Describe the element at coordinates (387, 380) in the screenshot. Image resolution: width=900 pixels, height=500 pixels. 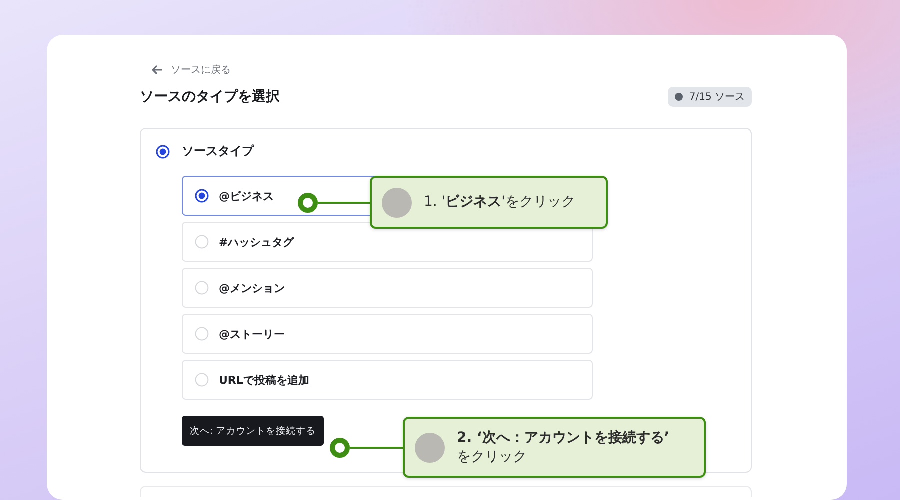
I see `option-card: URLで投稿を追加` at that location.